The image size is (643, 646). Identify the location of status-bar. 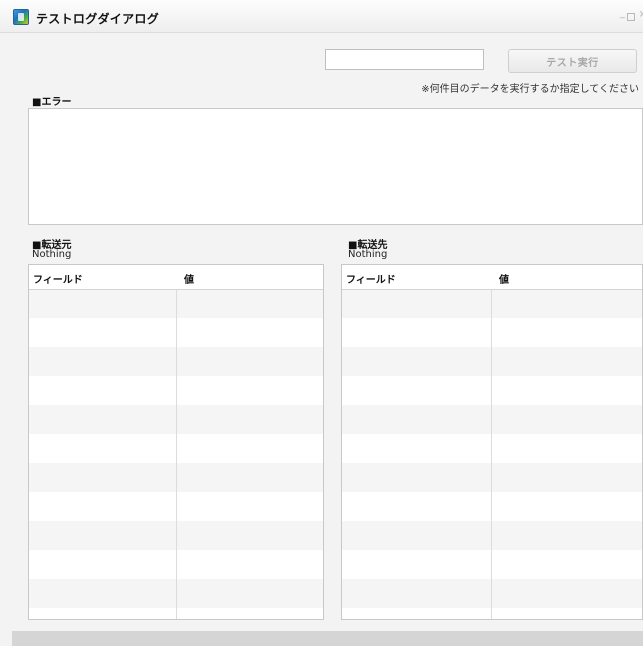
(327, 638).